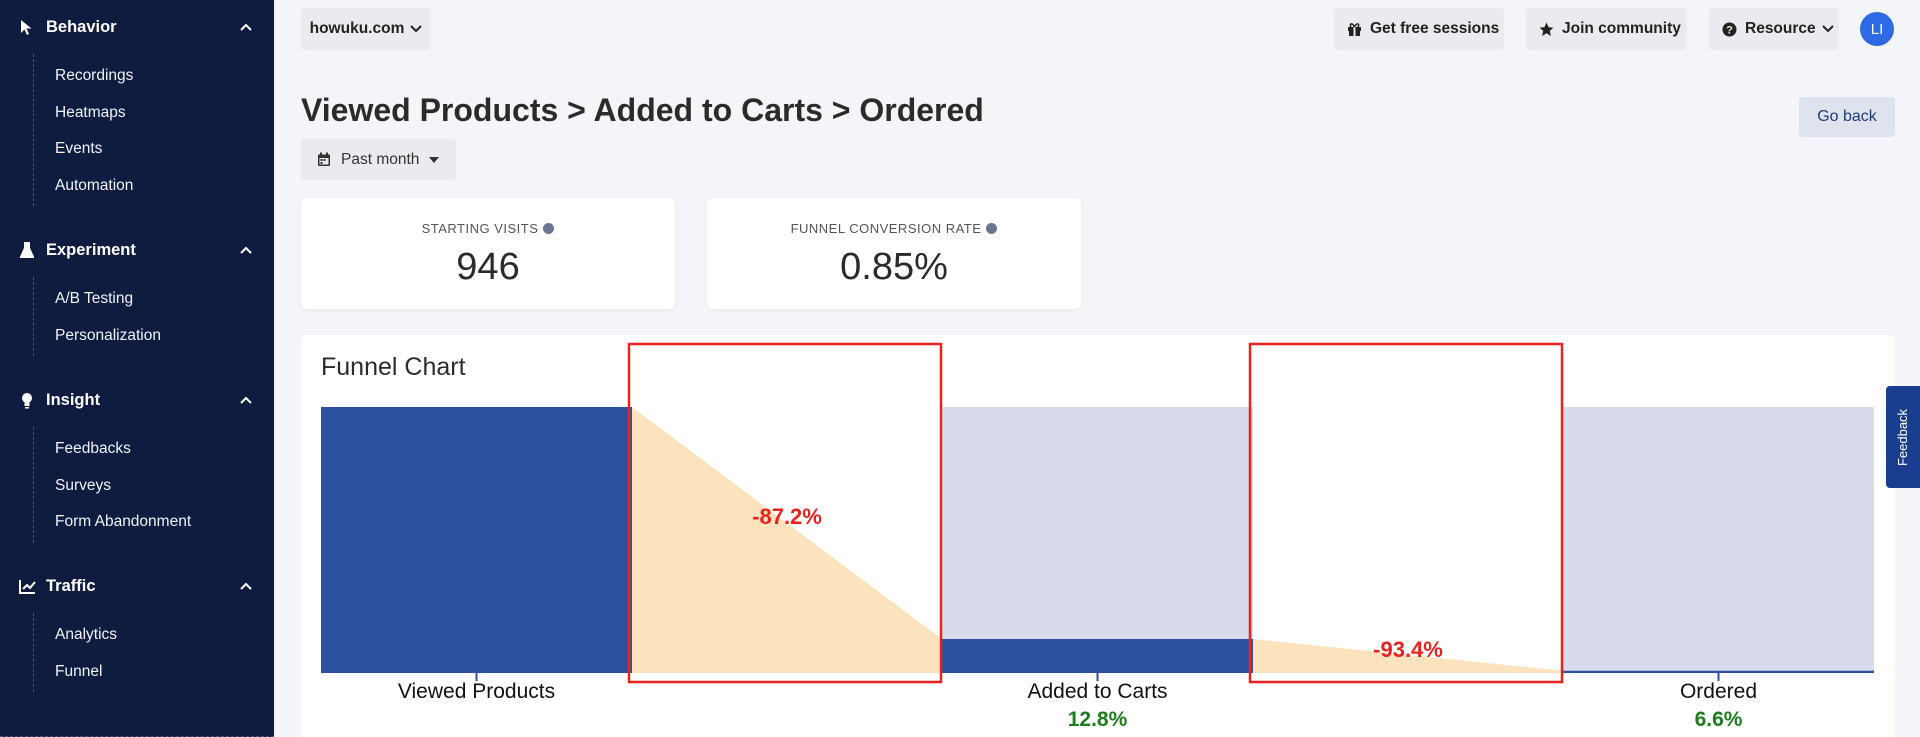 The height and width of the screenshot is (737, 1920). I want to click on feedback-tab: Feedback, so click(1903, 437).